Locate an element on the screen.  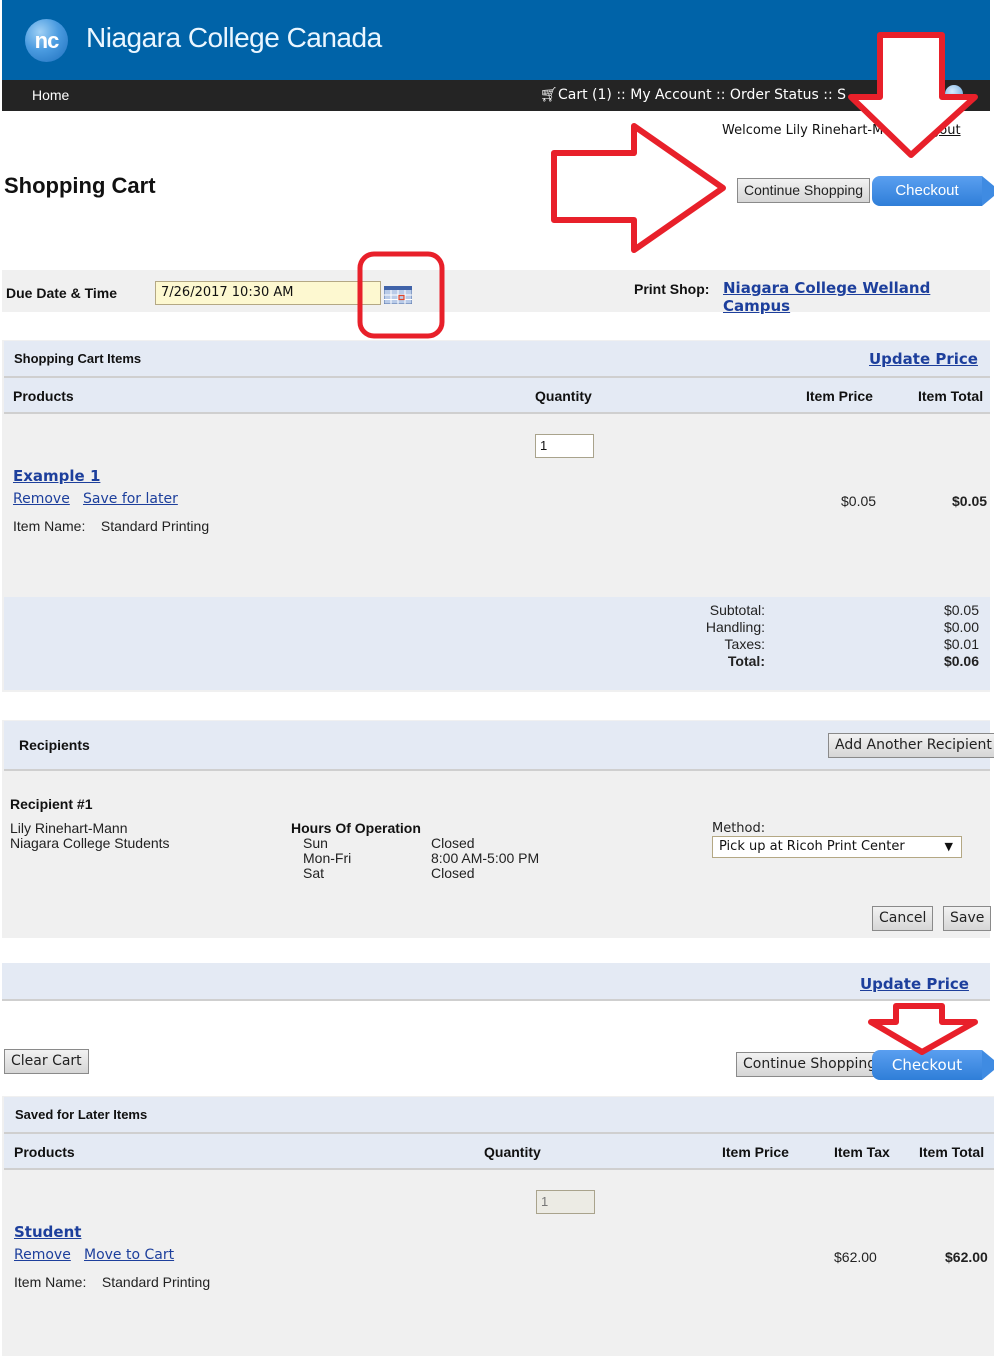
quantity-input-disabled: 1 is located at coordinates (565, 1202).